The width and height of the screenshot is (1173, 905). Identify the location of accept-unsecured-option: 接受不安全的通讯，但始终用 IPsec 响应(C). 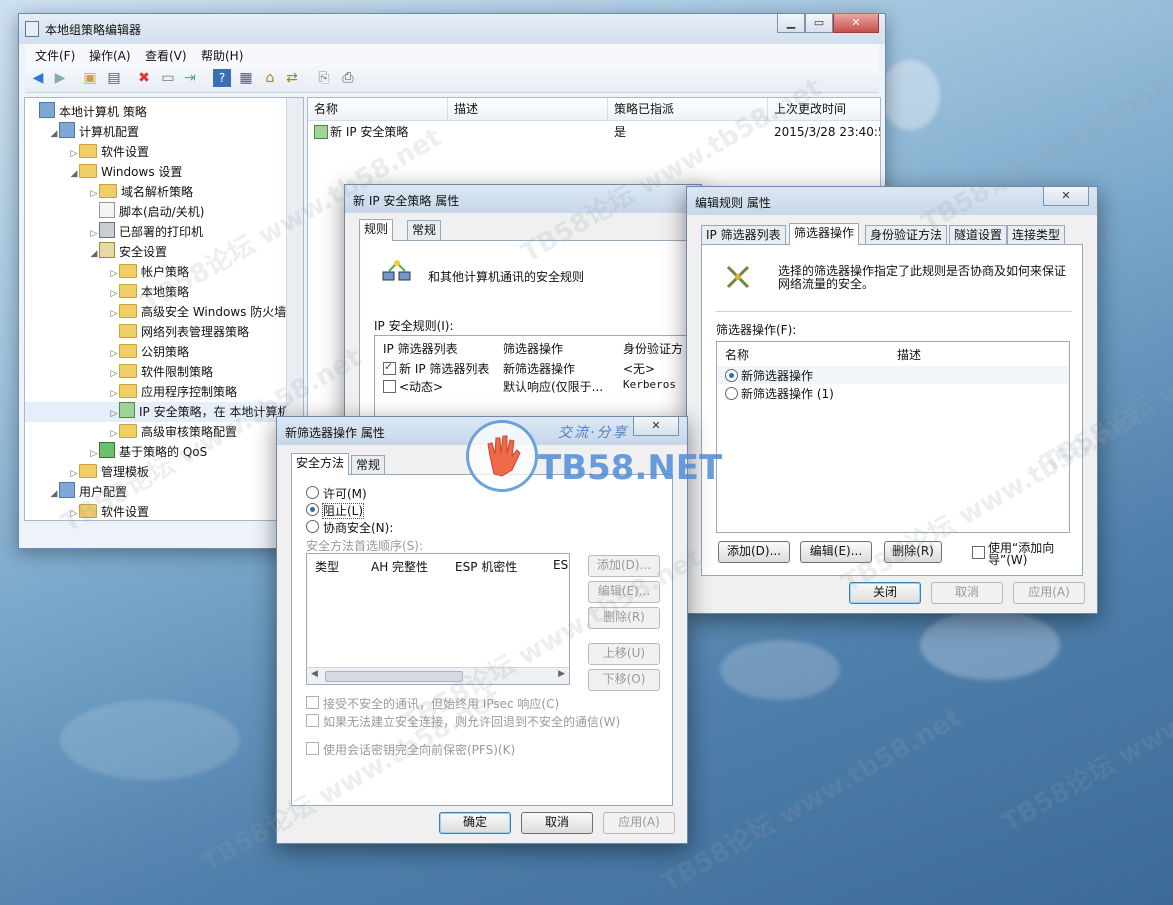
(432, 703).